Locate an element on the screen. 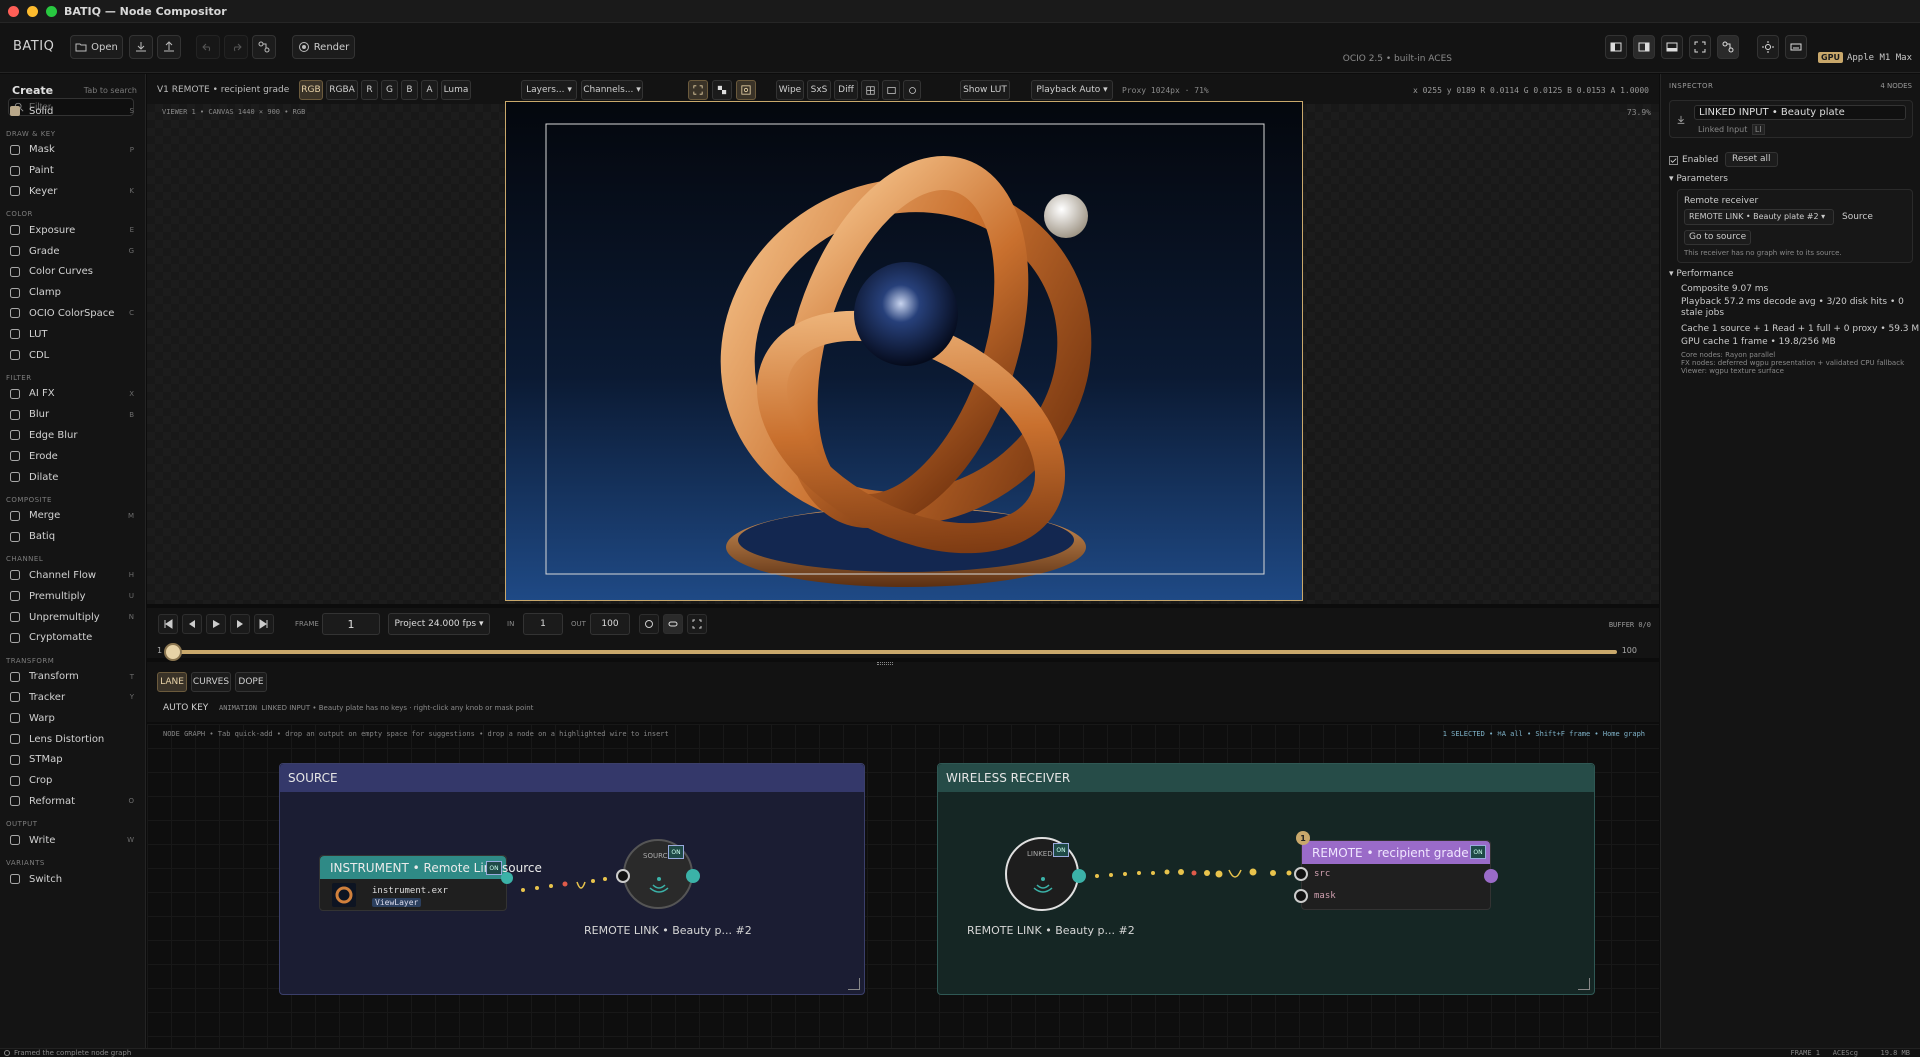 The height and width of the screenshot is (1057, 1920). channels-dropdown: Channels... ▾ is located at coordinates (612, 90).